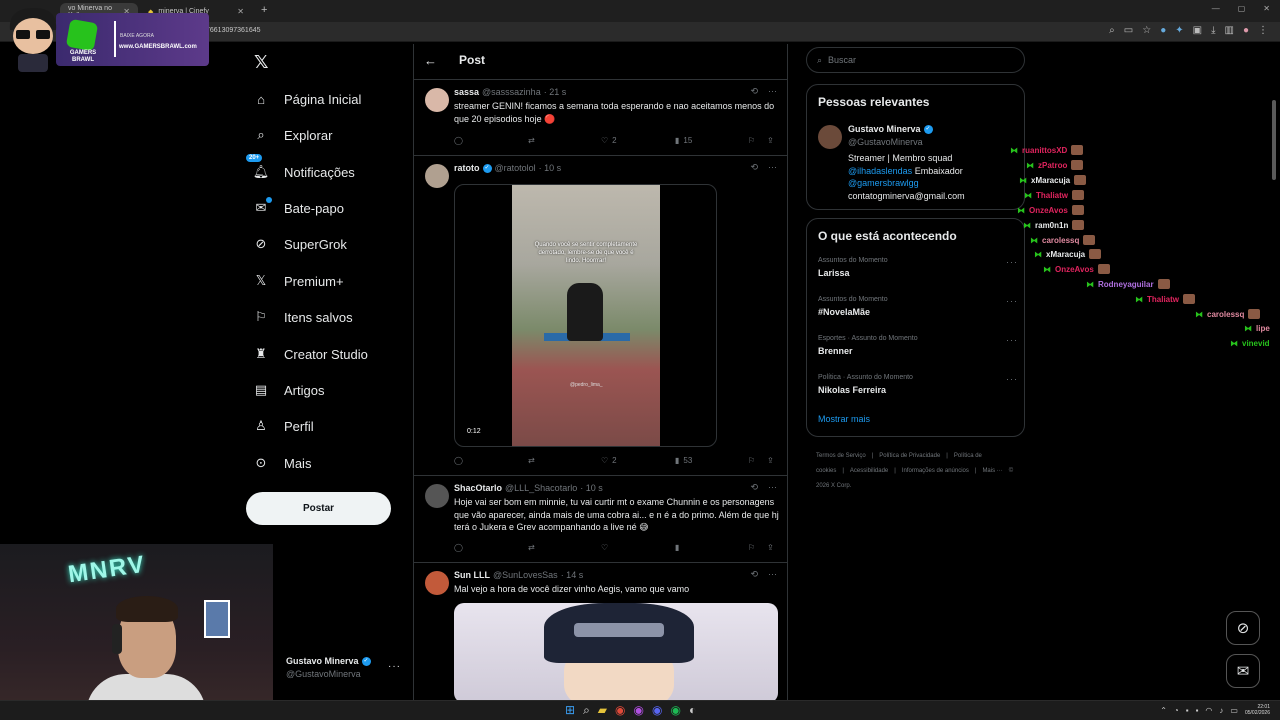  I want to click on chevron-up-icon: ⌃, so click(1163, 710).